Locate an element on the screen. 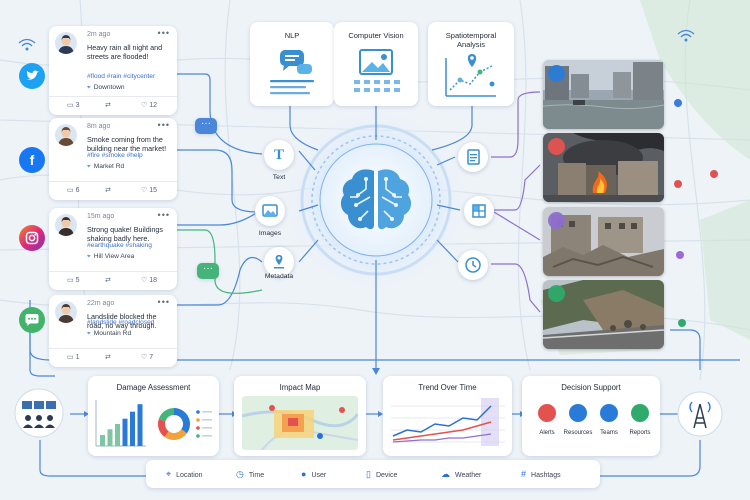  document-icon is located at coordinates (473, 157).